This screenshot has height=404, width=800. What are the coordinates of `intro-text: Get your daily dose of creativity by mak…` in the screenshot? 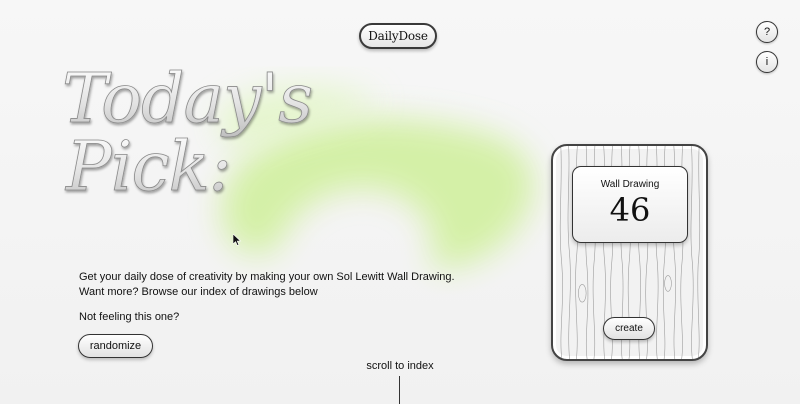 It's located at (269, 285).